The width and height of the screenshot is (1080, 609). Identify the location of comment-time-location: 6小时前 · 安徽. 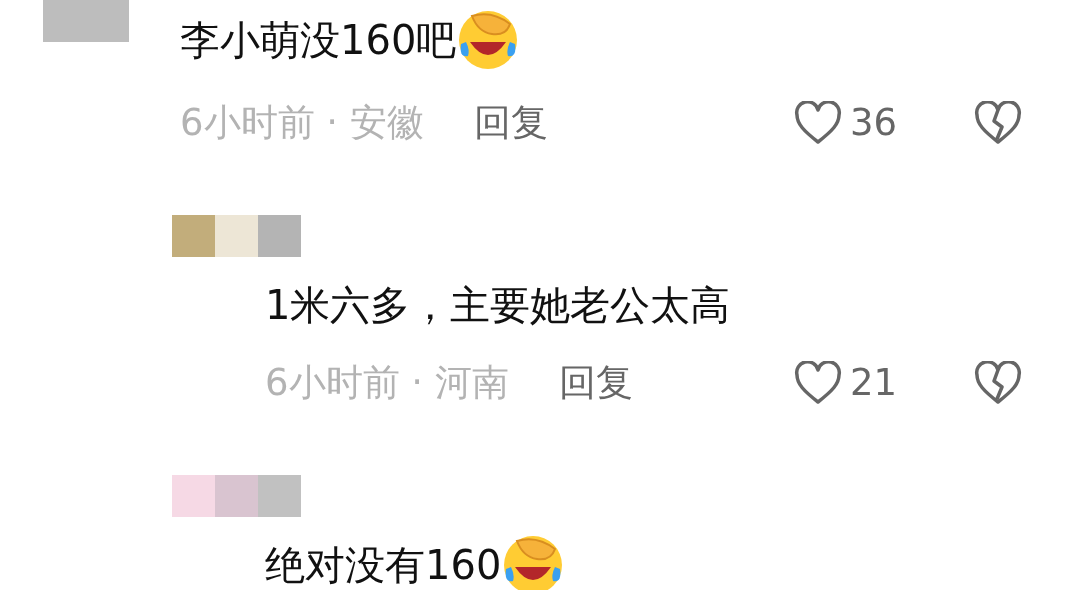
(302, 122).